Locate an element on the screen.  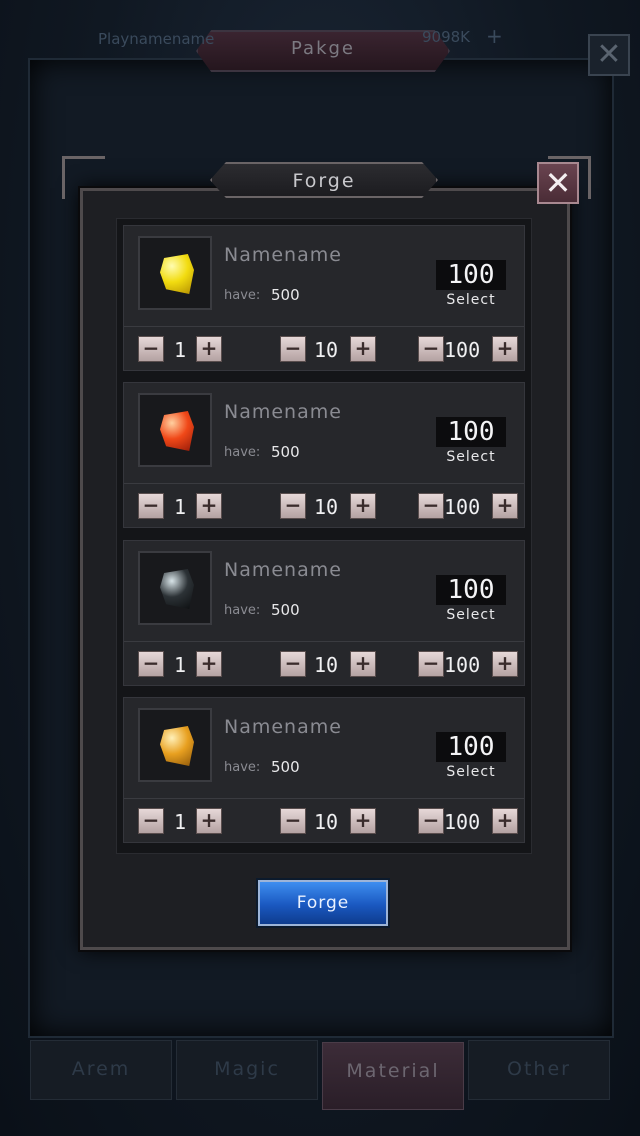
orange-gem-icon is located at coordinates (177, 746).